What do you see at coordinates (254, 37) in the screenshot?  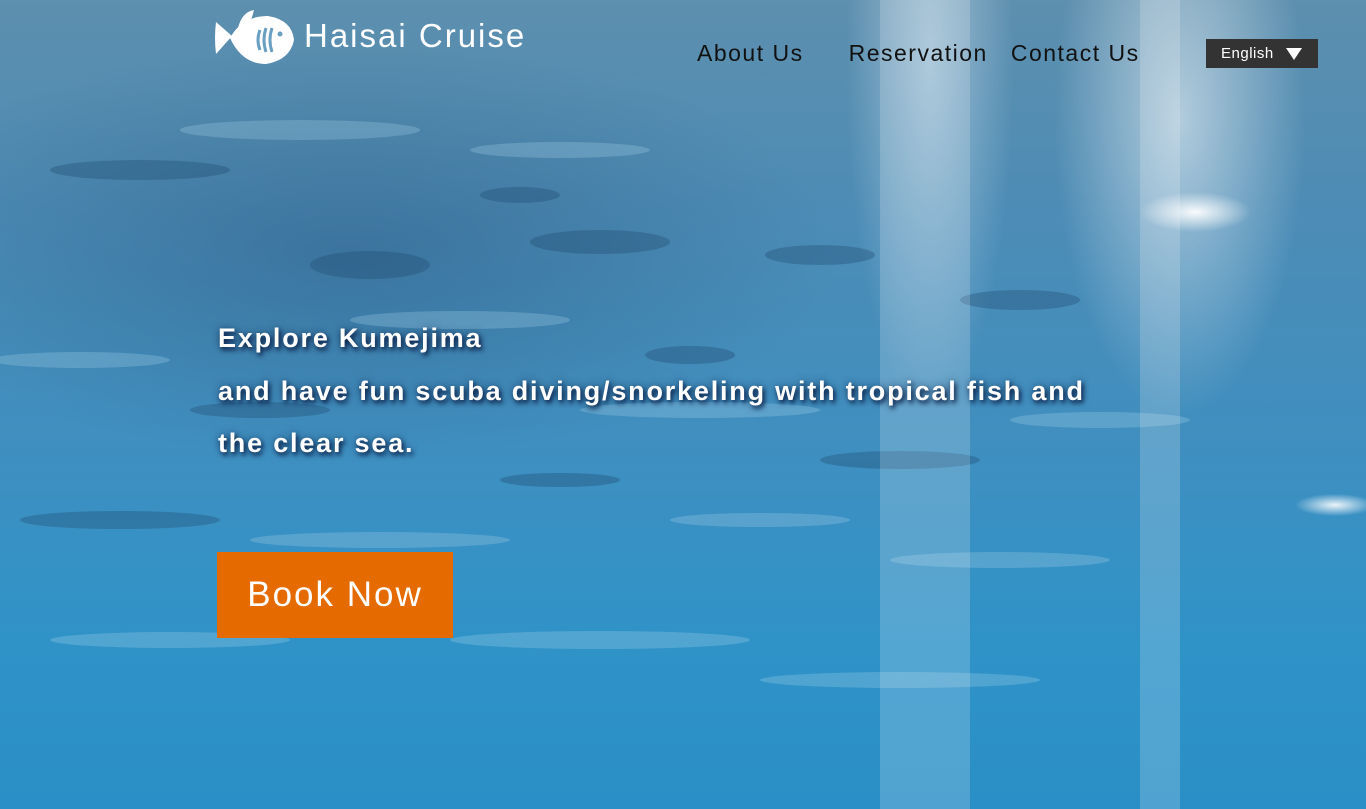 I see `fish-icon` at bounding box center [254, 37].